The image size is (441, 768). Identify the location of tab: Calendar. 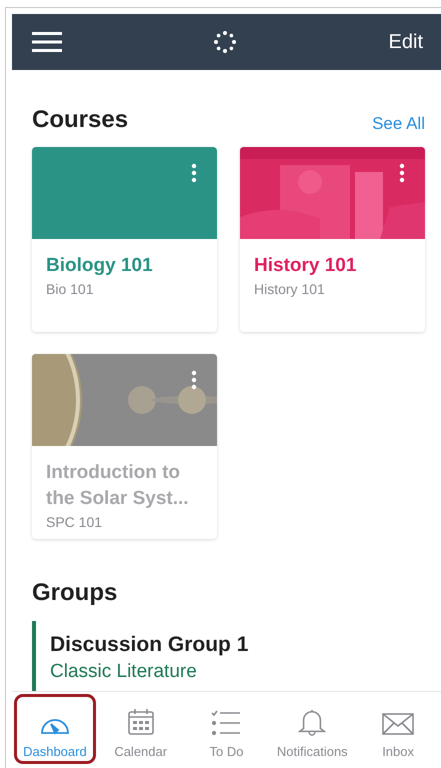
(141, 729).